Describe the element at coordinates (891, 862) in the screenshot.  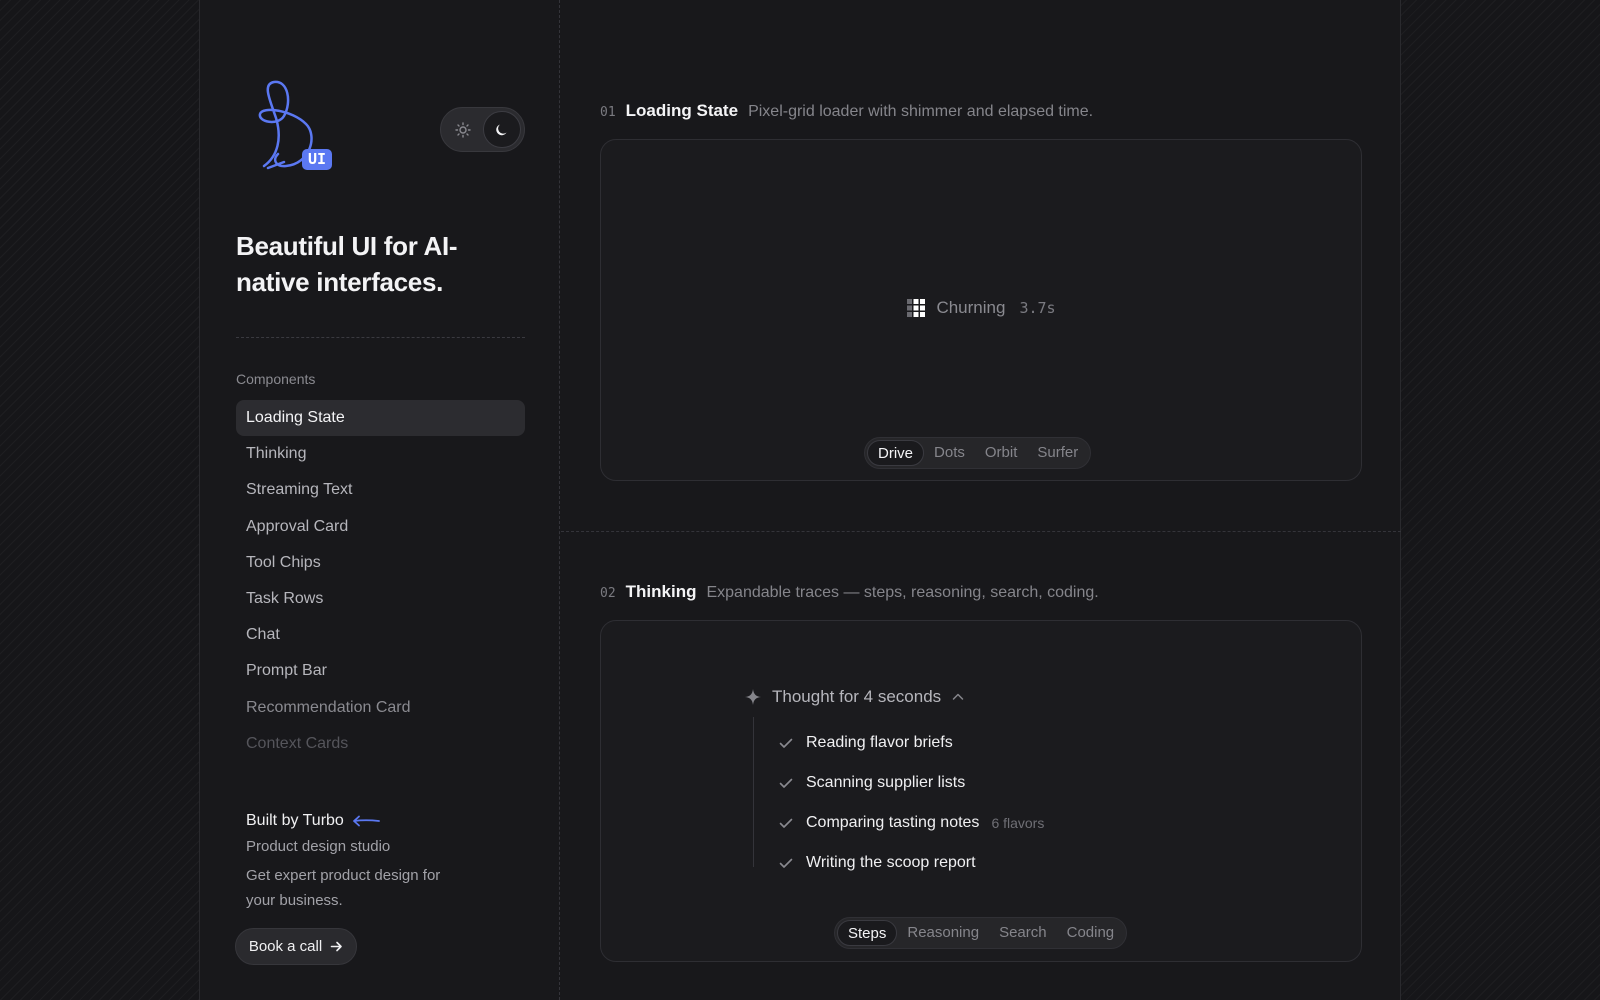
I see `step-label: Writing the scoop report` at that location.